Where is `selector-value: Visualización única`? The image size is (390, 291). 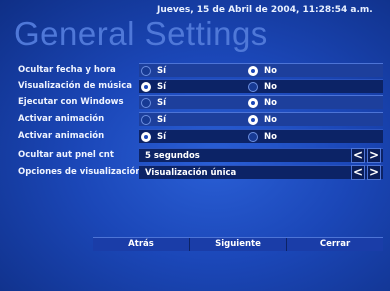
selector-value: Visualización única is located at coordinates (191, 173).